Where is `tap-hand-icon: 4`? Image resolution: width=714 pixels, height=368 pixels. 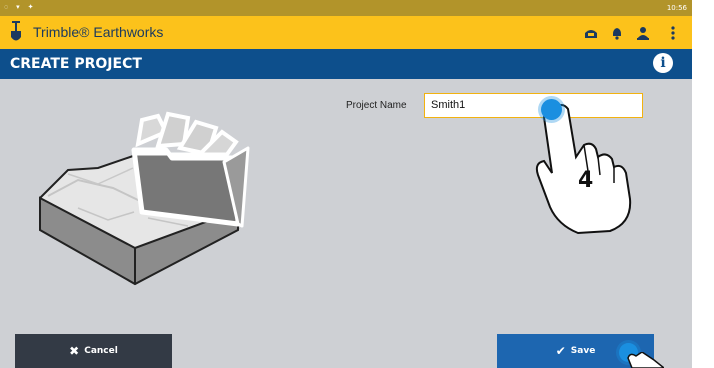 tap-hand-icon: 4 is located at coordinates (583, 169).